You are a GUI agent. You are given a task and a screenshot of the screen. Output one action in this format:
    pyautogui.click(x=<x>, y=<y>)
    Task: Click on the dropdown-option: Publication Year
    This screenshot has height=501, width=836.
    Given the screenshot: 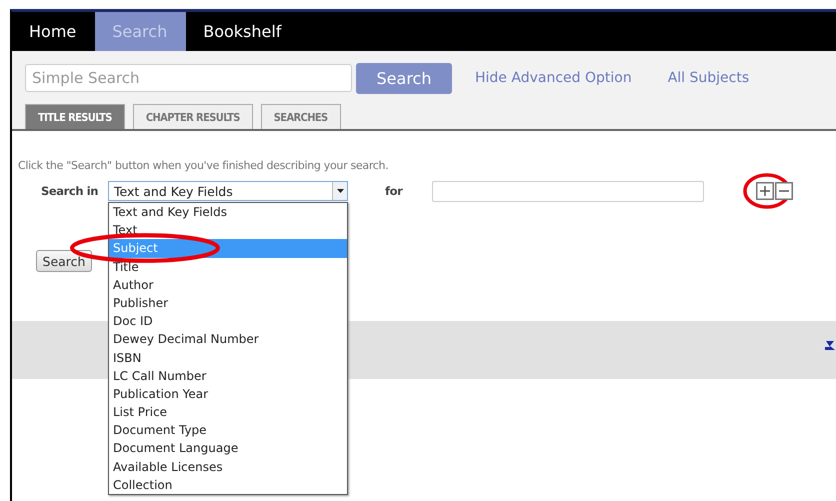 What is the action you would take?
    pyautogui.click(x=228, y=394)
    